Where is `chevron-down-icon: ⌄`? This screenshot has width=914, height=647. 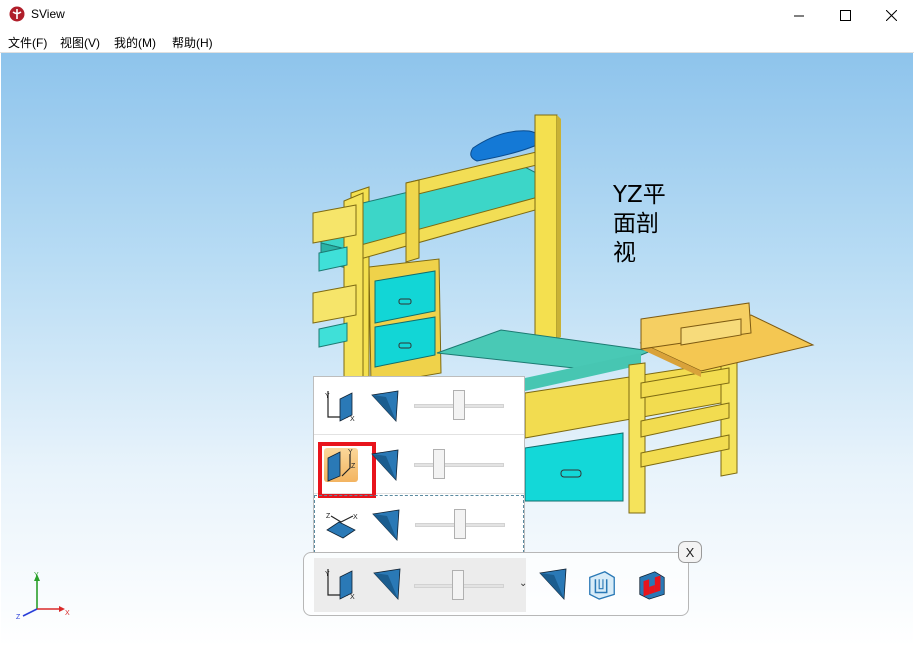 chevron-down-icon: ⌄ is located at coordinates (523, 583).